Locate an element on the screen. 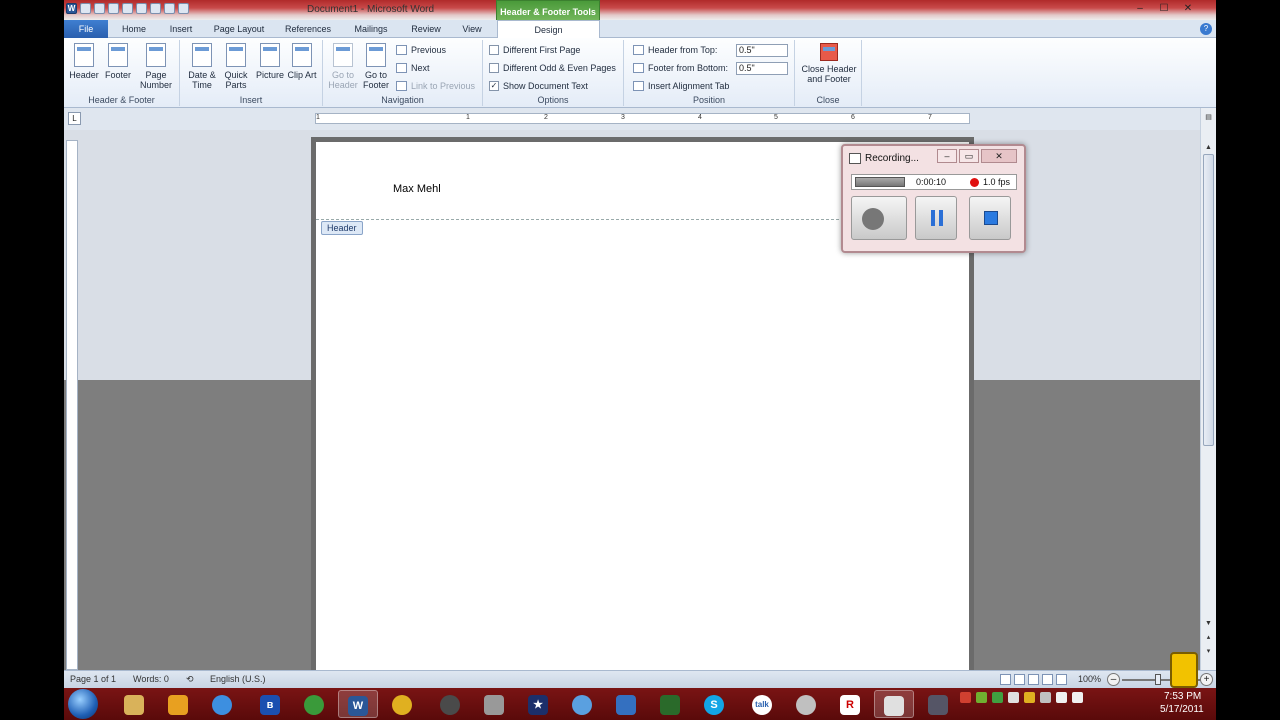 Image resolution: width=1280 pixels, height=720 pixels. page-count: Page 1 of 1 is located at coordinates (93, 679).